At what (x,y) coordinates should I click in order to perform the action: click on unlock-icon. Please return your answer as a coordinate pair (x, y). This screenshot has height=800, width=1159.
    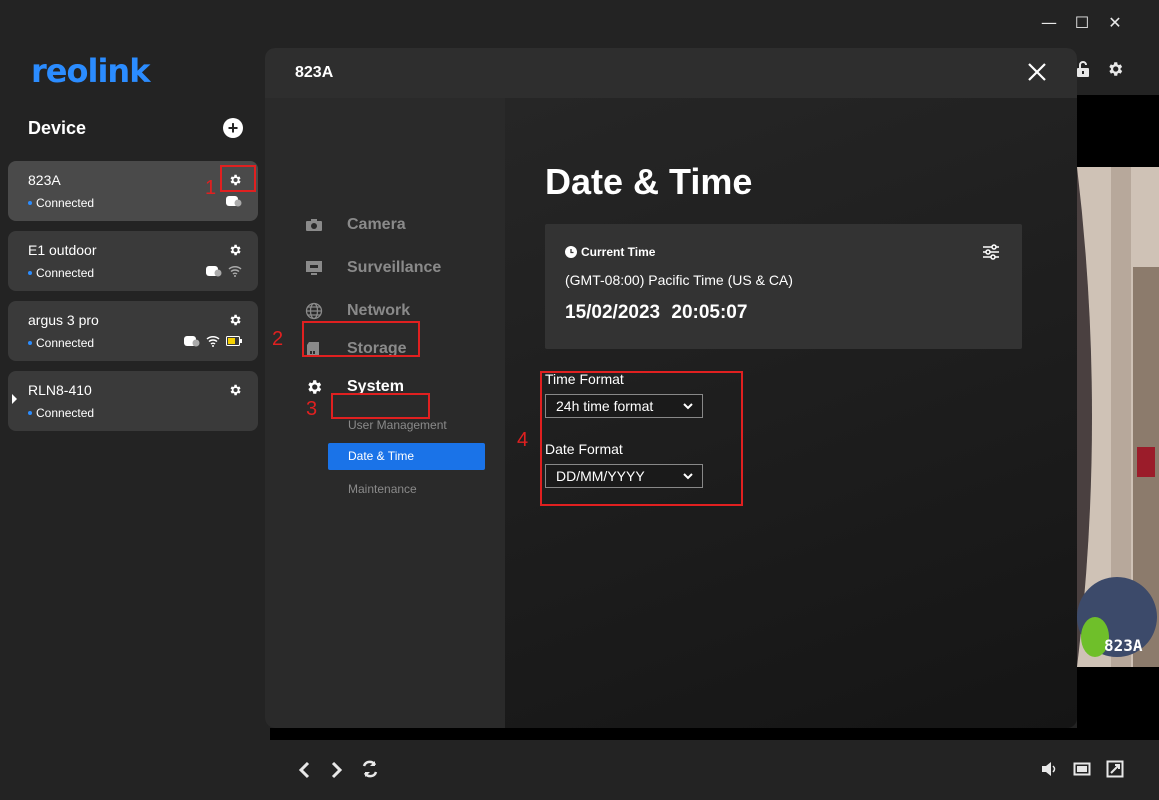
    Looking at the image, I should click on (1085, 70).